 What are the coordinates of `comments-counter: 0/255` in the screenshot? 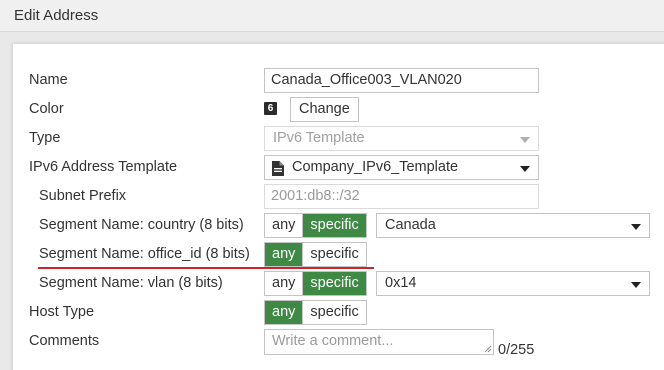 It's located at (516, 350).